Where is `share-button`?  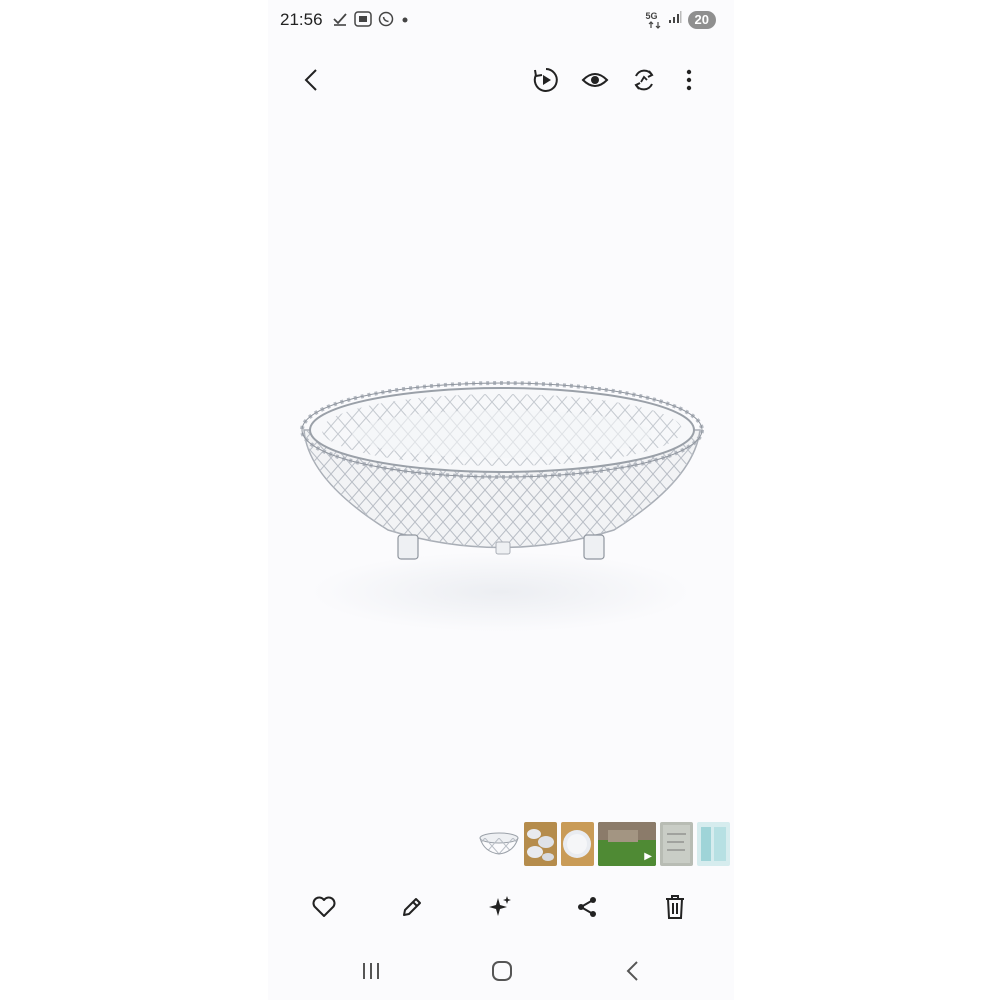
share-button is located at coordinates (587, 909).